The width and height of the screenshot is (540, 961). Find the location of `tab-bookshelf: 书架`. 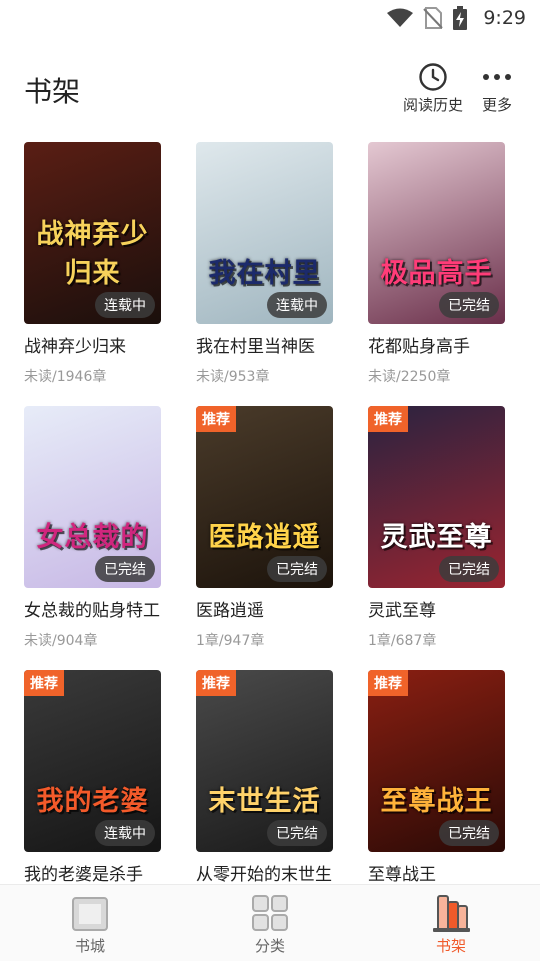

tab-bookshelf: 书架 is located at coordinates (451, 923).